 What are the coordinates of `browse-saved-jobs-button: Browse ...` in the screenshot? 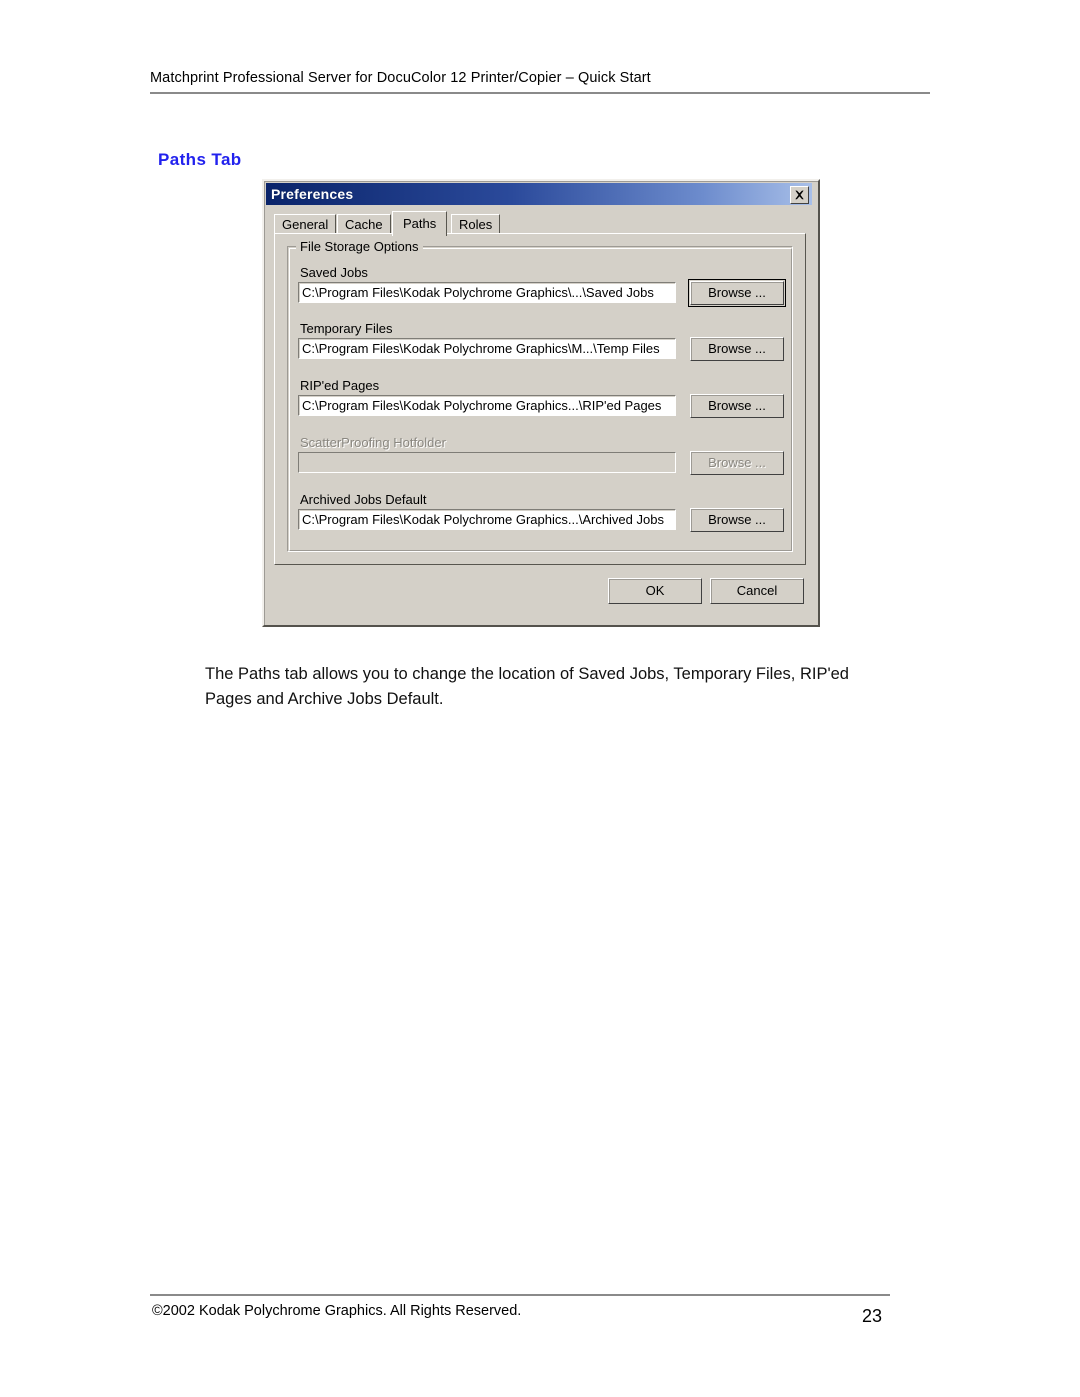 It's located at (737, 293).